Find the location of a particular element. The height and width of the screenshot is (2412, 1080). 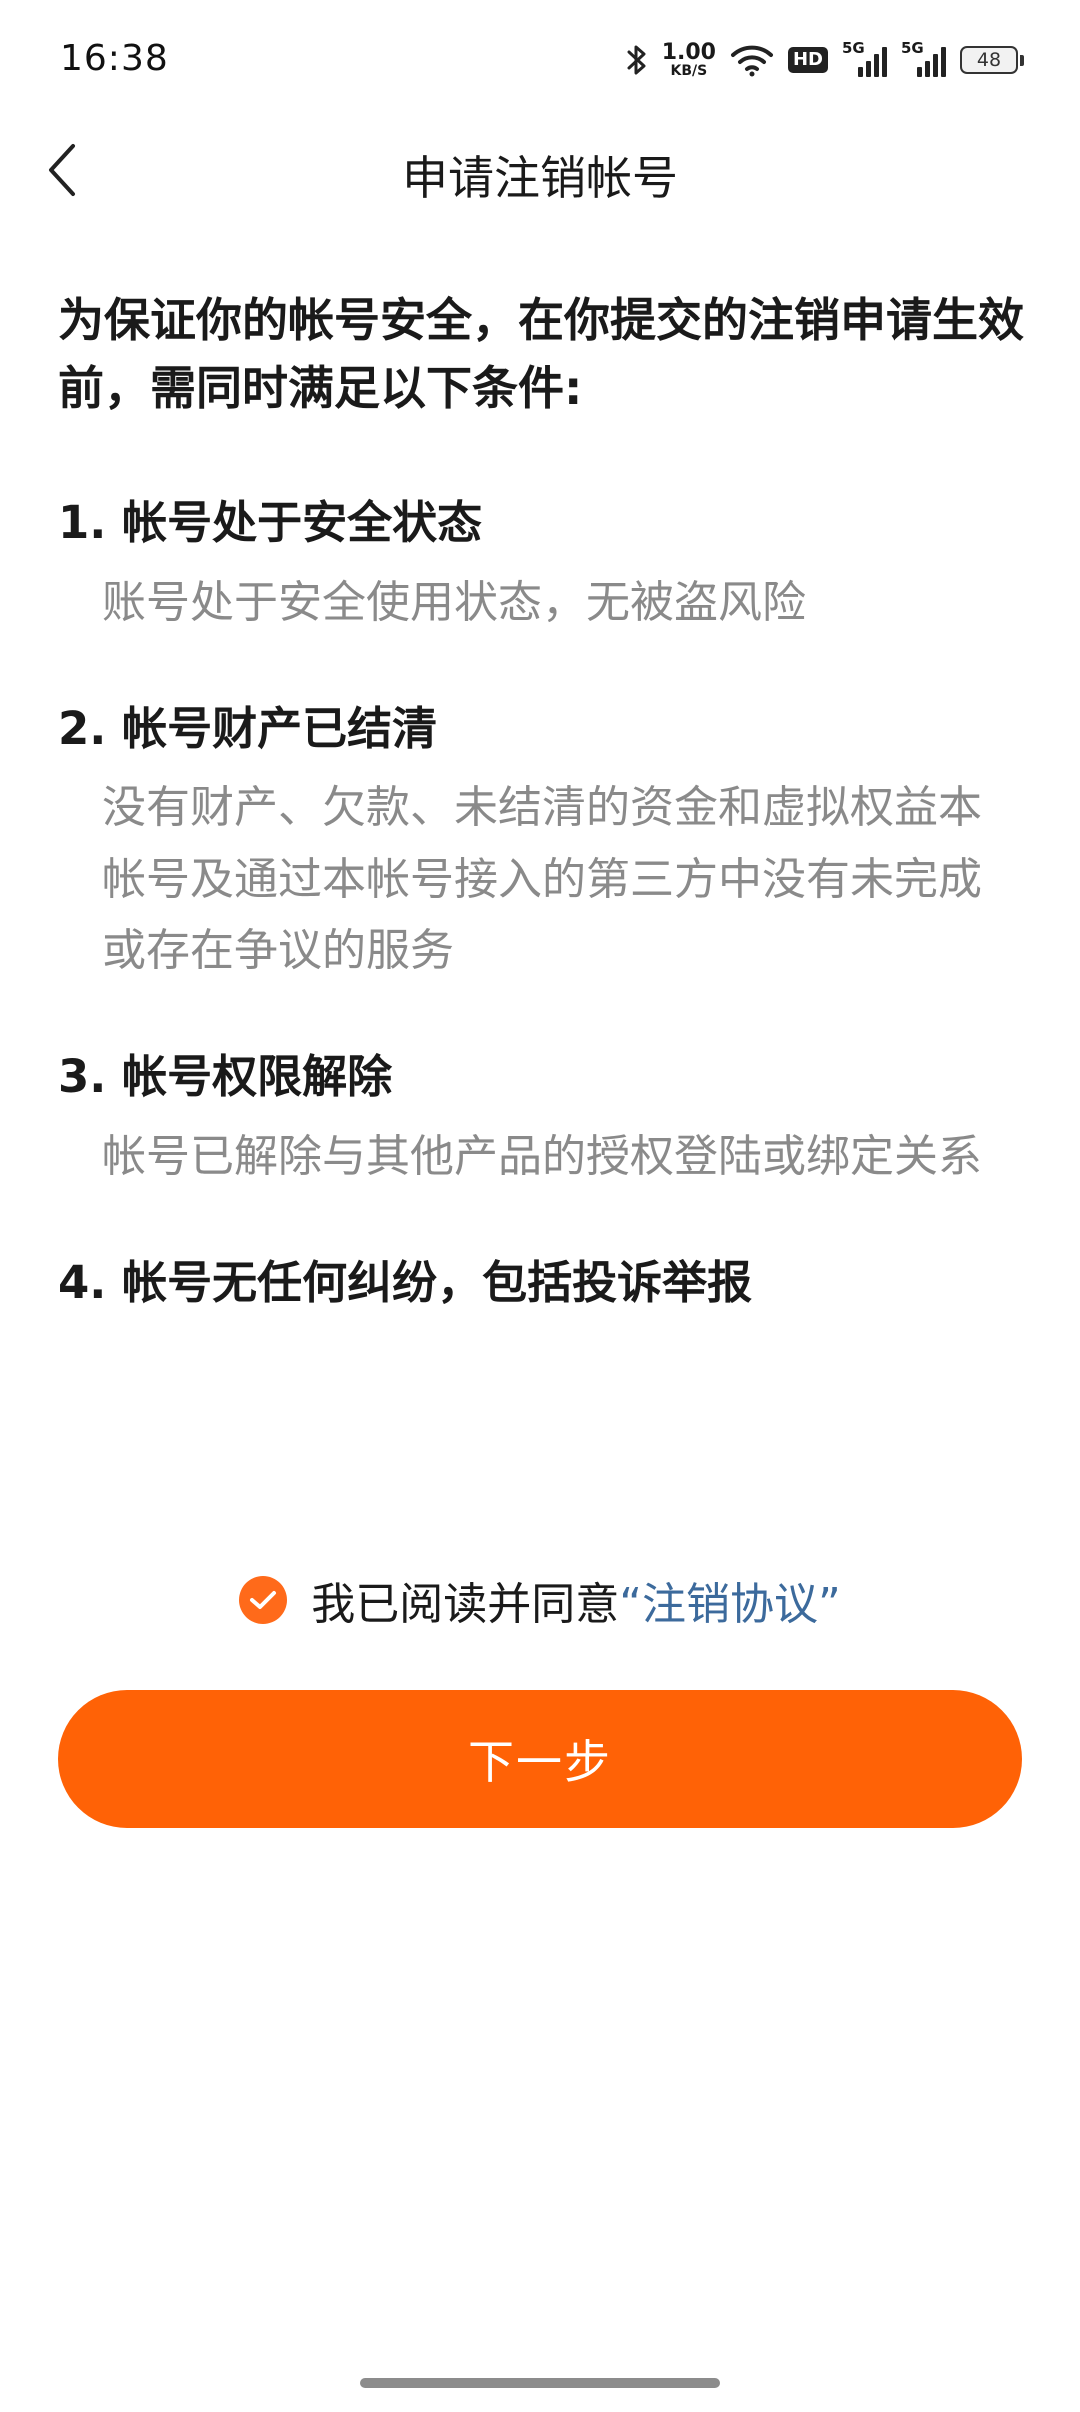

condition-item: 4. 帐号无任何纠纷，包括投诉举报 is located at coordinates (548, 1283).